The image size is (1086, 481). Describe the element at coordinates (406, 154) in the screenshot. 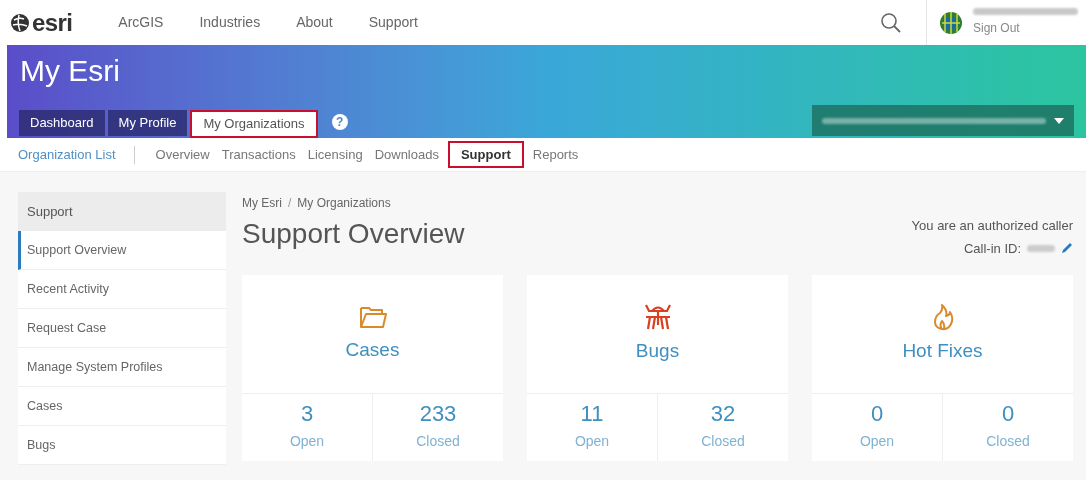

I see `subnav-link: Downloads` at that location.